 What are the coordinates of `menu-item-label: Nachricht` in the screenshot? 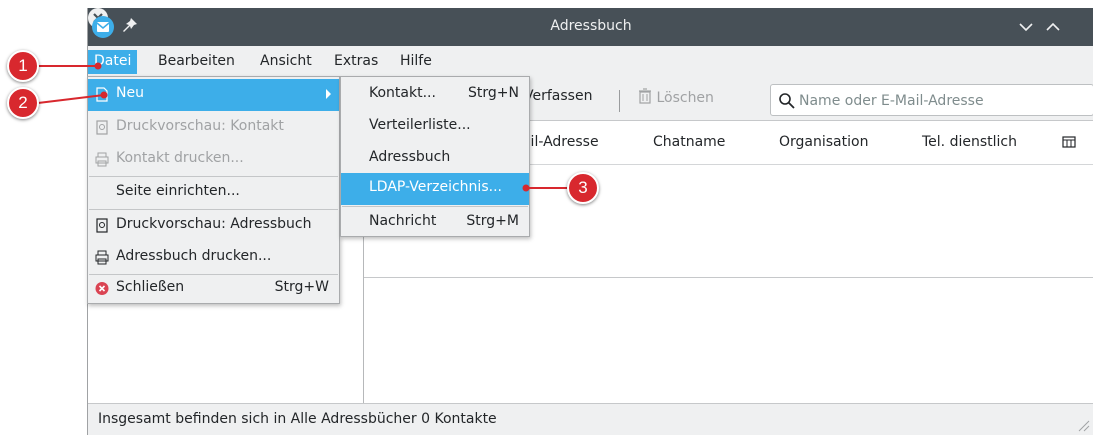 It's located at (403, 221).